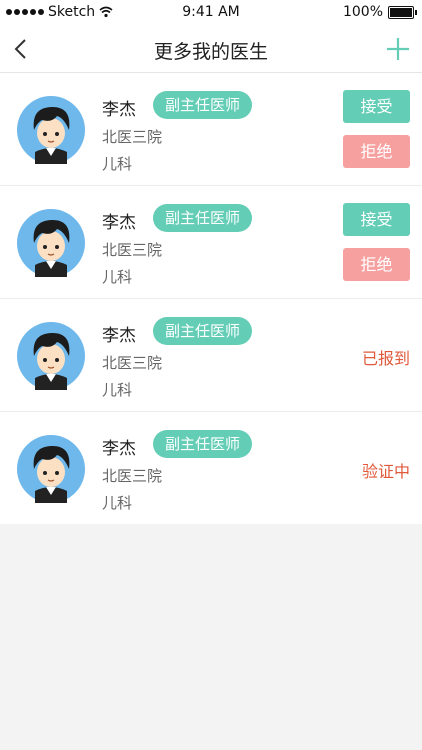  I want to click on status-bar: Sketch 9:41 AM 100%, so click(211, 13).